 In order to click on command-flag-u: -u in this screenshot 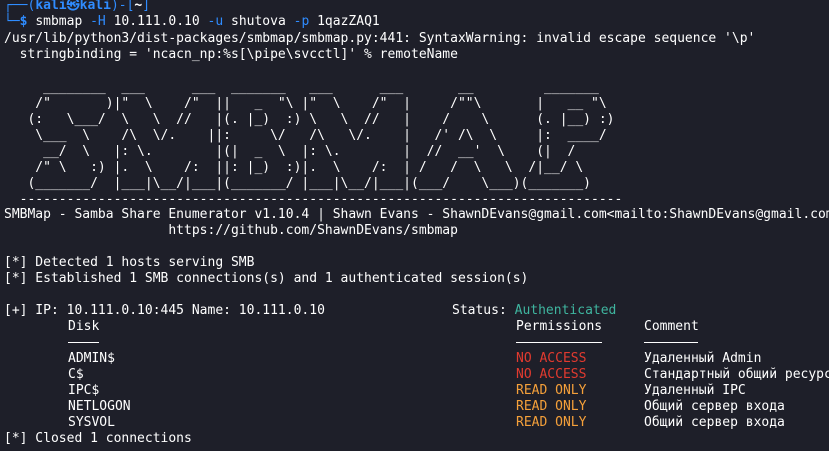, I will do `click(211, 21)`.